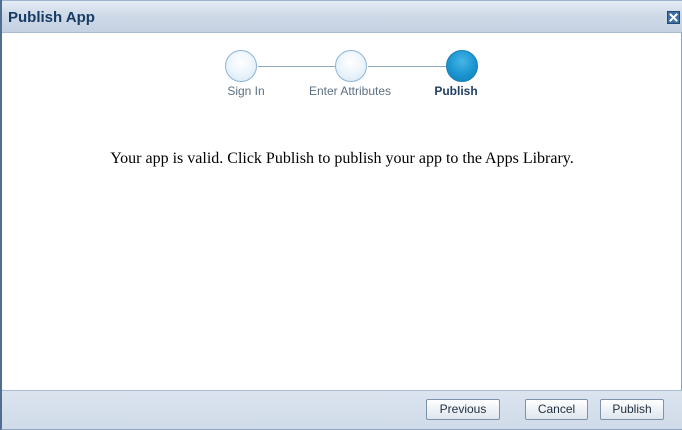 This screenshot has height=430, width=682. Describe the element at coordinates (342, 409) in the screenshot. I see `dialog-footer: Previous Cancel Publish` at that location.